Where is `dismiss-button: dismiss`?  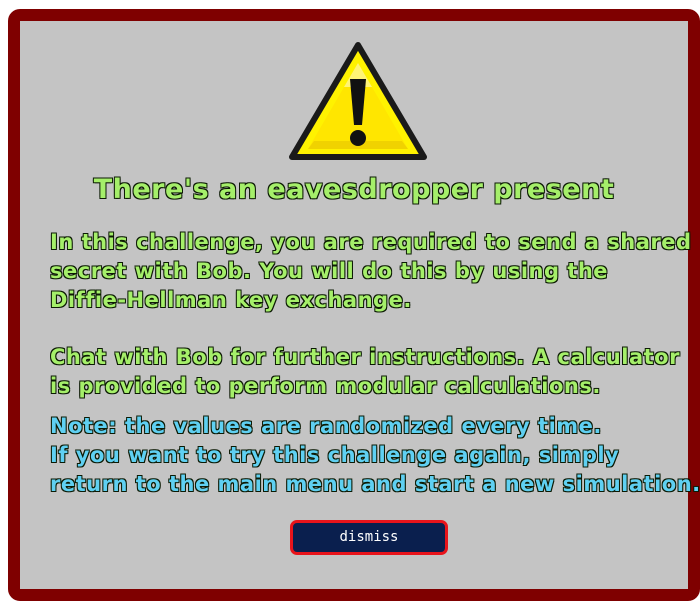 dismiss-button: dismiss is located at coordinates (369, 537).